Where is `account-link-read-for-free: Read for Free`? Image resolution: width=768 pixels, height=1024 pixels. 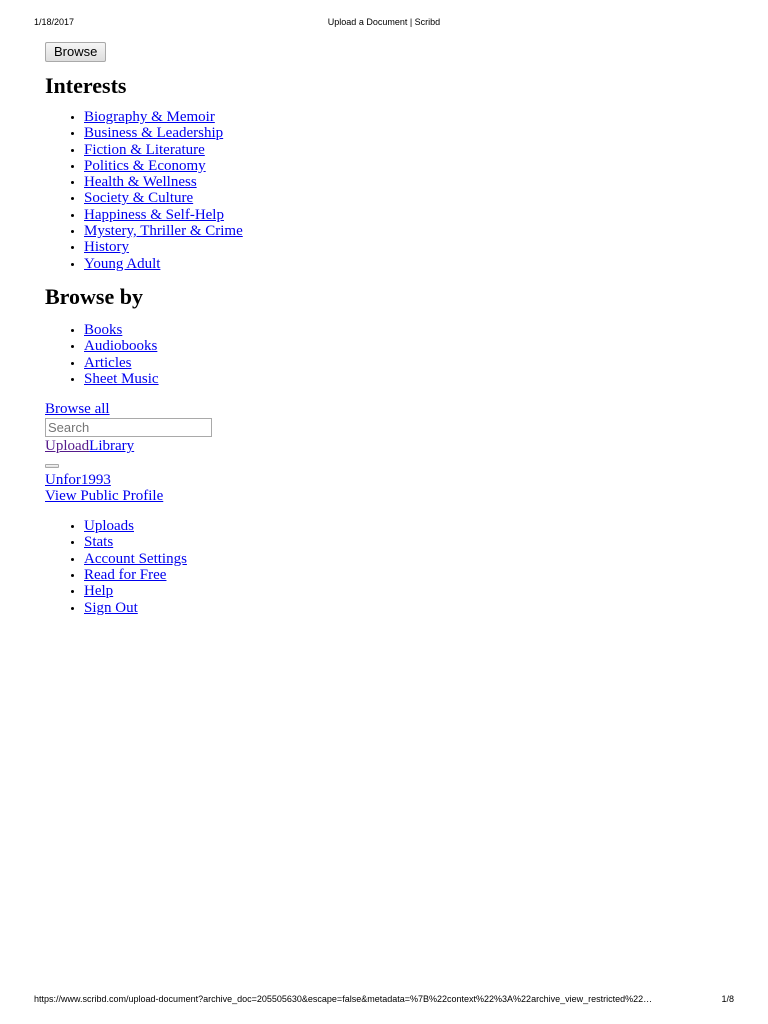
account-link-read-for-free: Read for Free is located at coordinates (125, 575).